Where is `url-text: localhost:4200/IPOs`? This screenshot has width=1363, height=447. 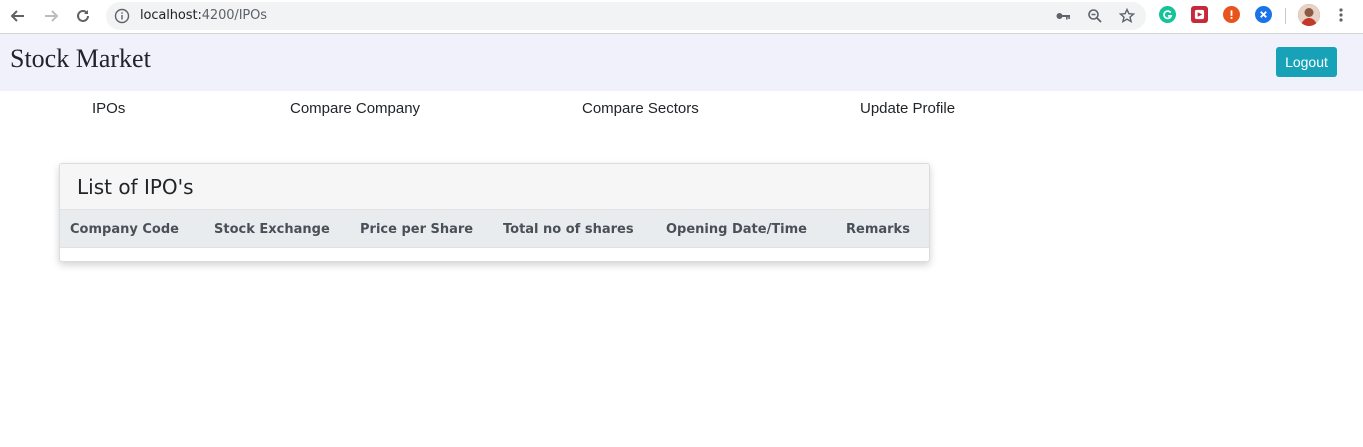
url-text: localhost:4200/IPOs is located at coordinates (203, 15).